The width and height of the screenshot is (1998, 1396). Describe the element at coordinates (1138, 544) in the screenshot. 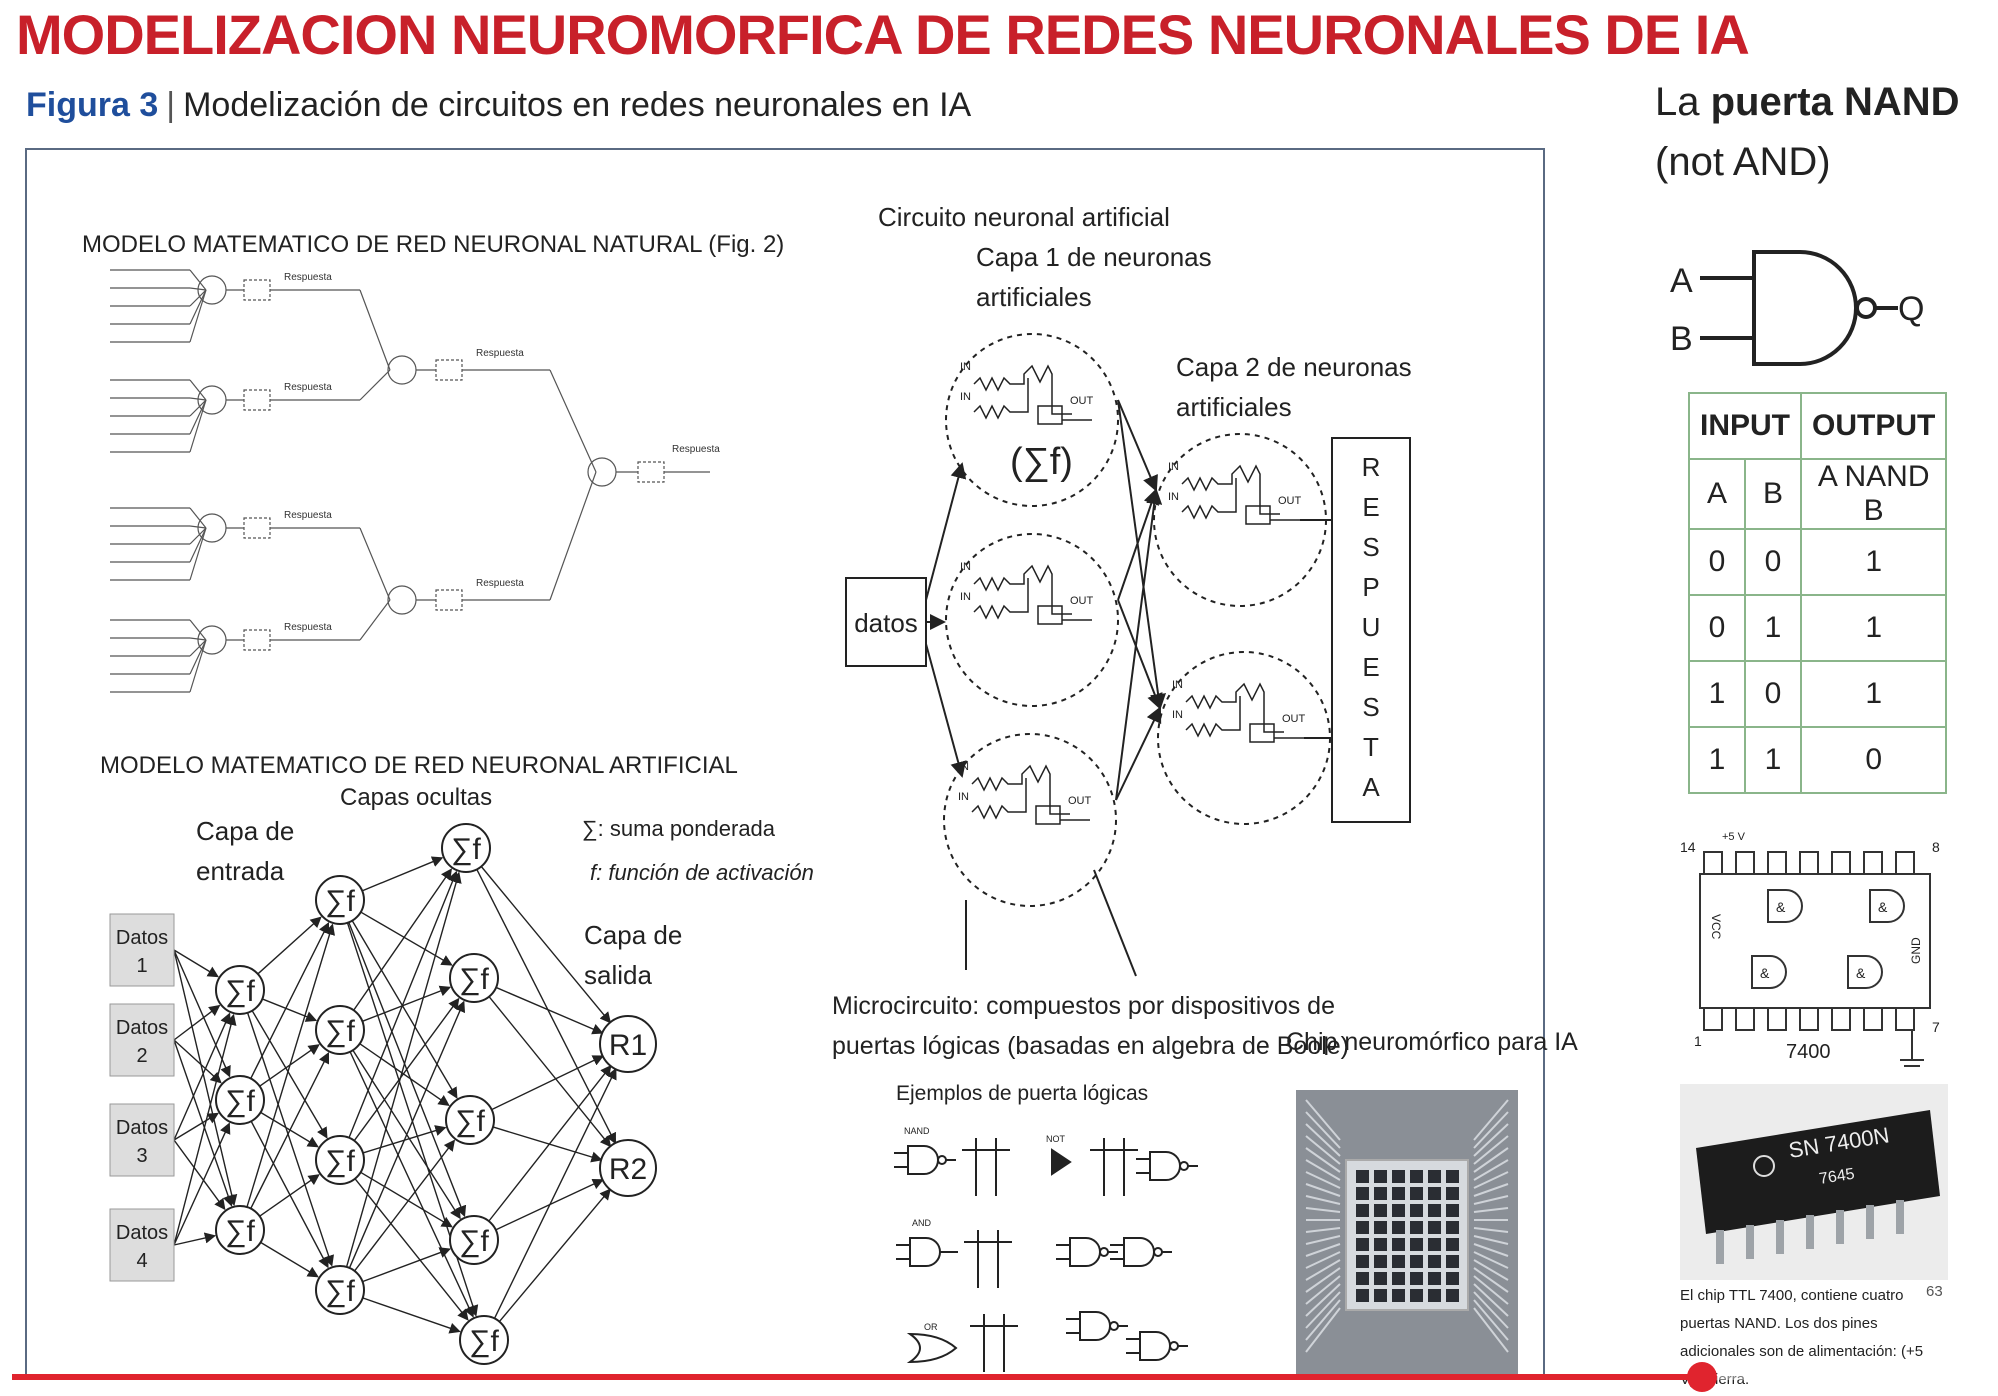

I see `circuit-link` at that location.